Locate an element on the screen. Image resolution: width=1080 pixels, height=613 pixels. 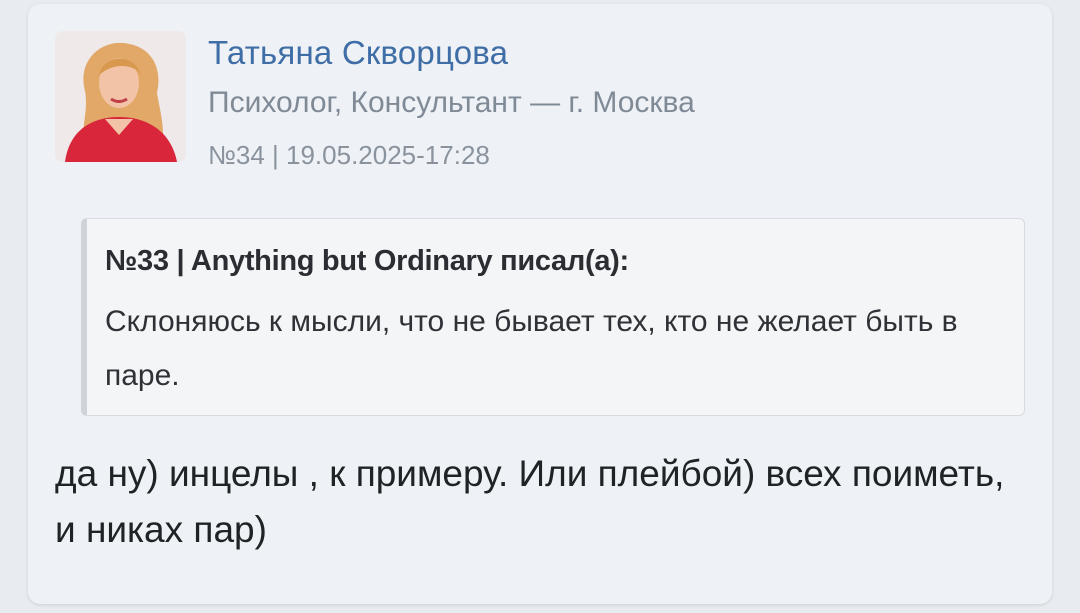
post-meta: №34 | 19.05.2025-17:28 is located at coordinates (349, 155).